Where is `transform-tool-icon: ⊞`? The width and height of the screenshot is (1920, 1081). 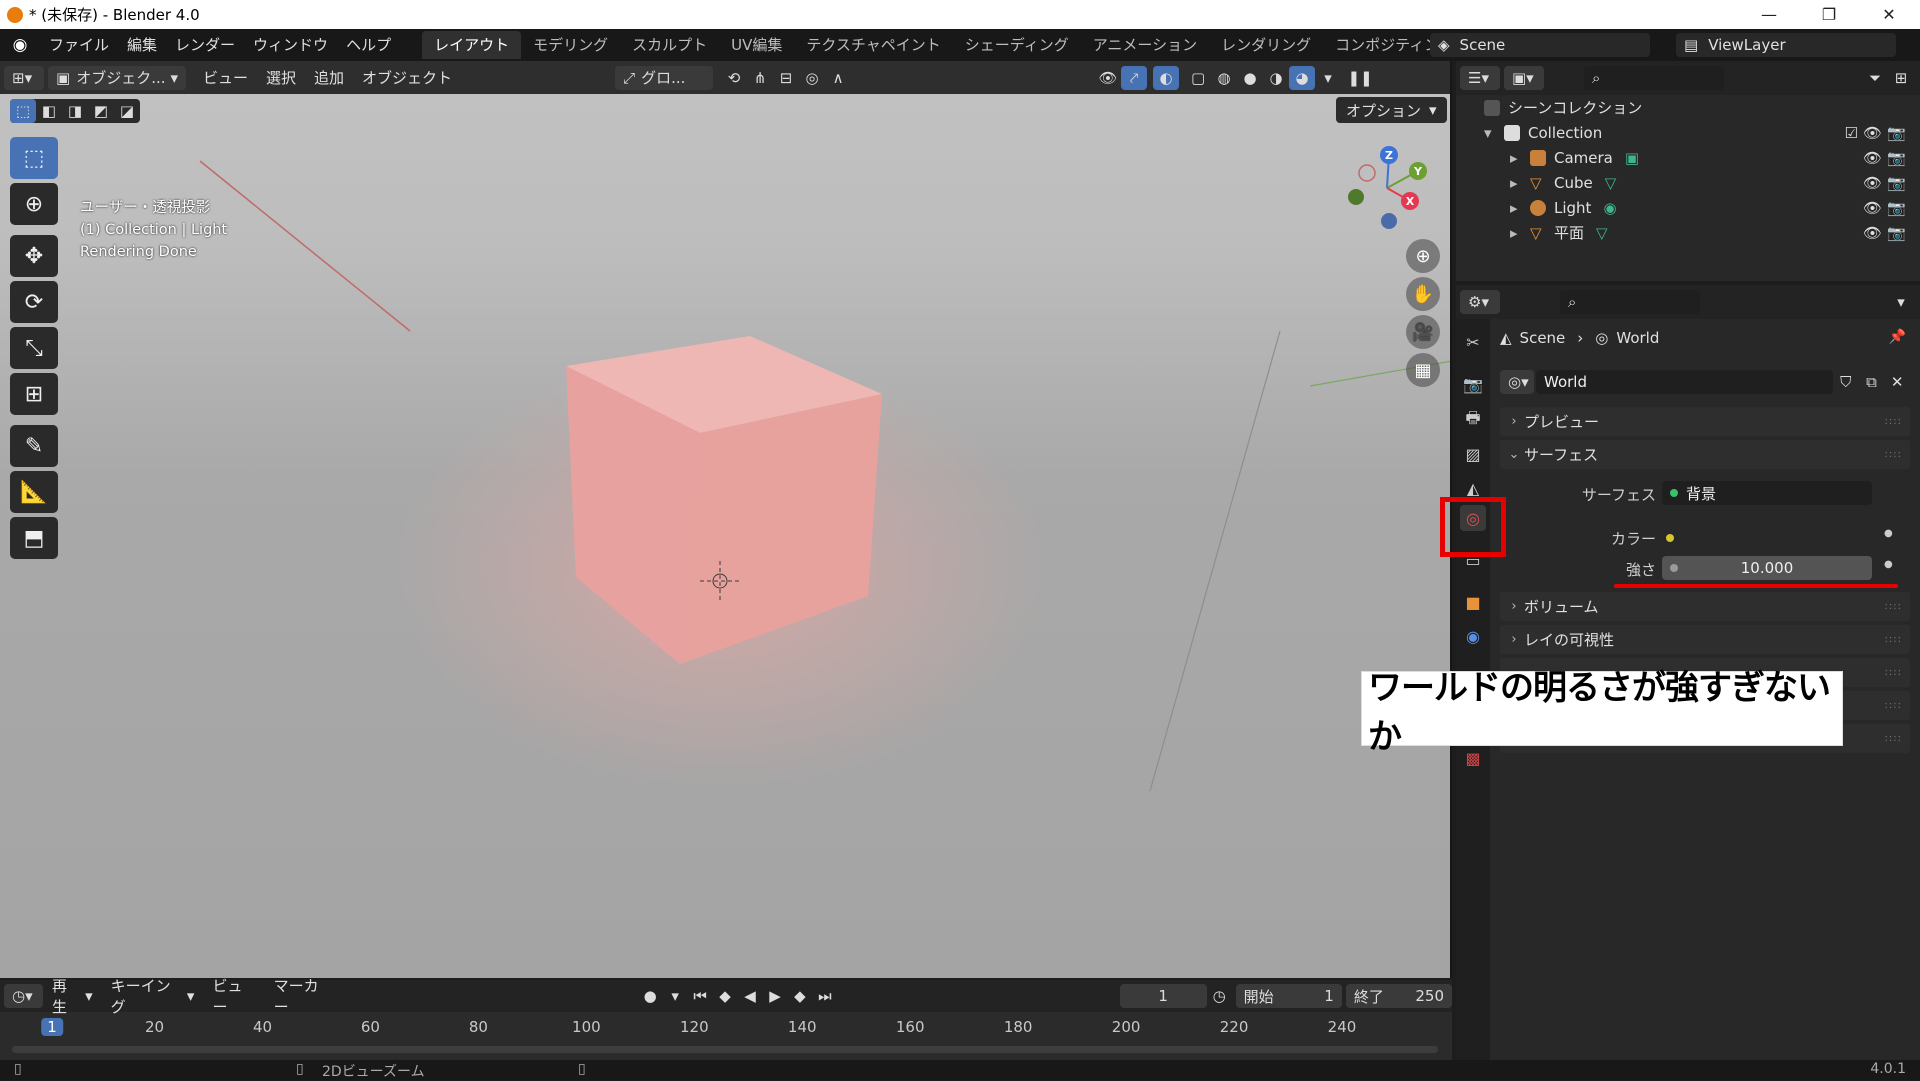 transform-tool-icon: ⊞ is located at coordinates (34, 394).